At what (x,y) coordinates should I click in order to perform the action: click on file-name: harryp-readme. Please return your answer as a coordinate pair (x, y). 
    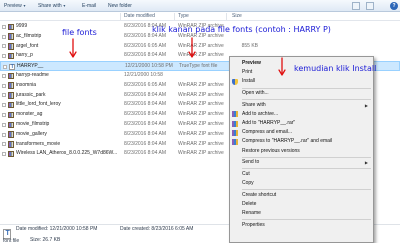
    Looking at the image, I should click on (32, 75).